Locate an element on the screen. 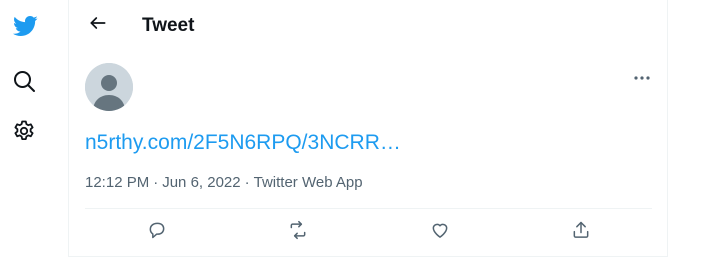  like-button is located at coordinates (440, 232).